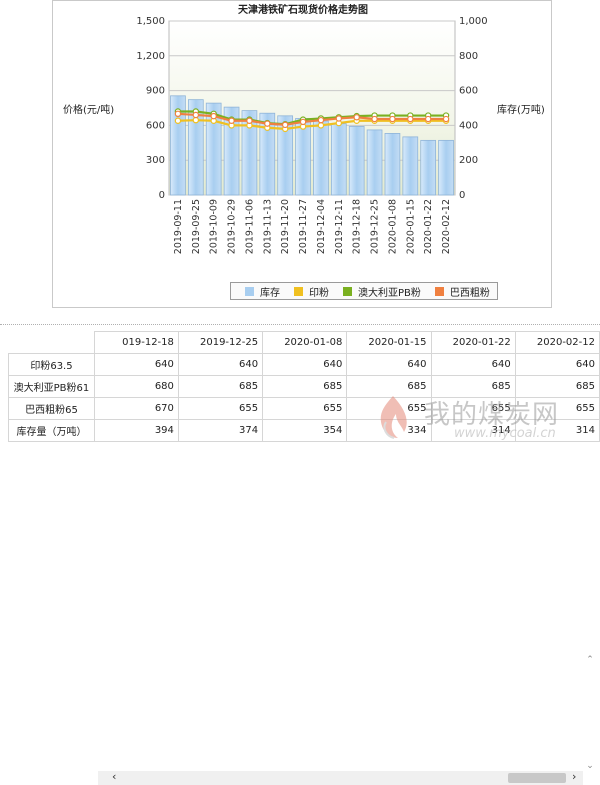  I want to click on x-tick-label: 2019-12-04, so click(321, 226).